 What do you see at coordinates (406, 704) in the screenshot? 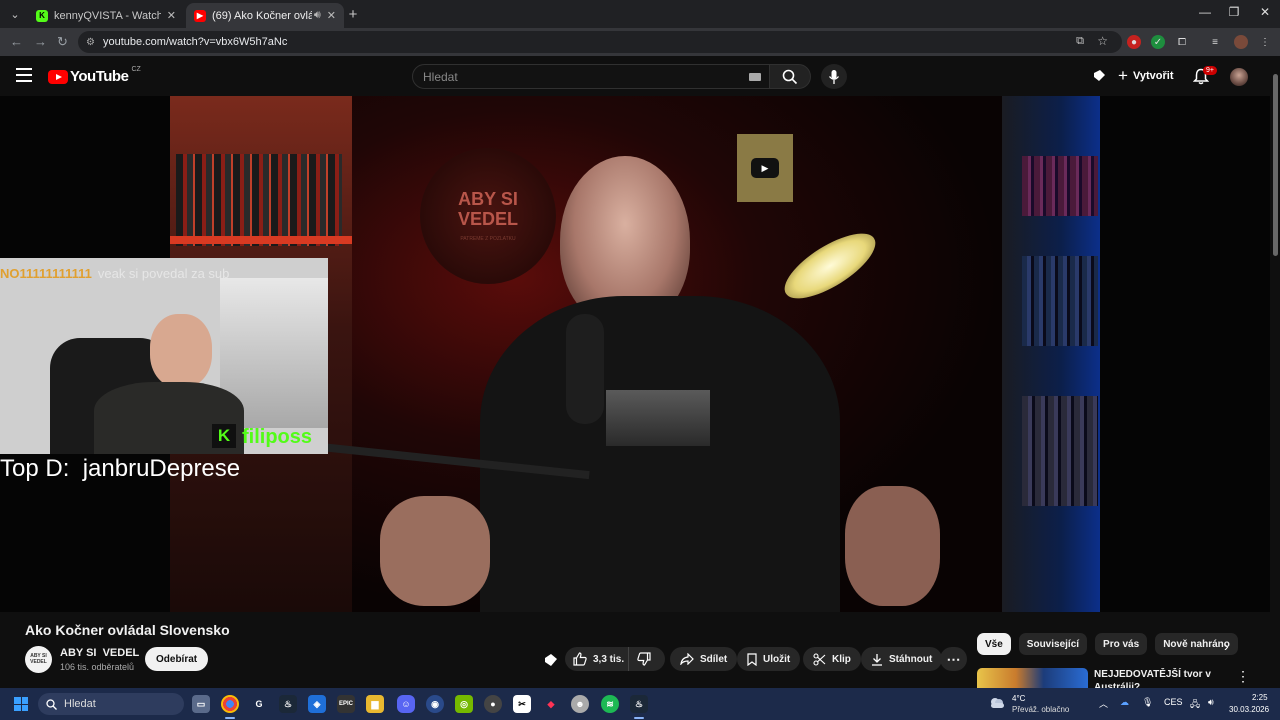
I see `discord-icon: ☺` at bounding box center [406, 704].